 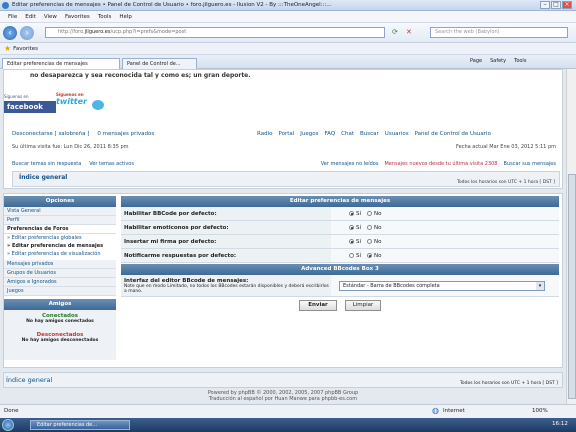 What do you see at coordinates (454, 411) in the screenshot?
I see `zone-text: Internet` at bounding box center [454, 411].